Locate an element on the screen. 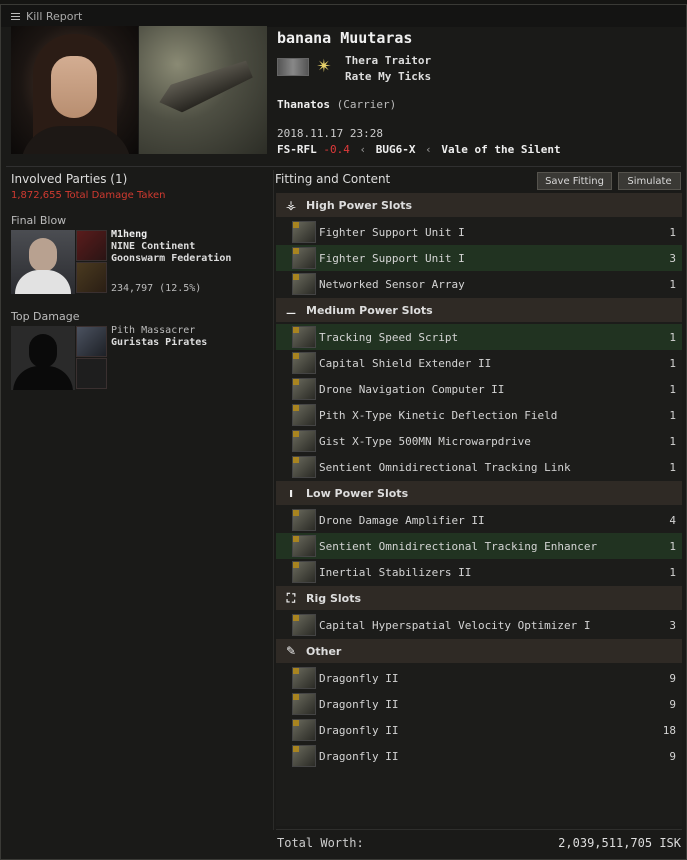 This screenshot has width=687, height=860. involved-parties-title: Involved Parties (1) is located at coordinates (69, 179).